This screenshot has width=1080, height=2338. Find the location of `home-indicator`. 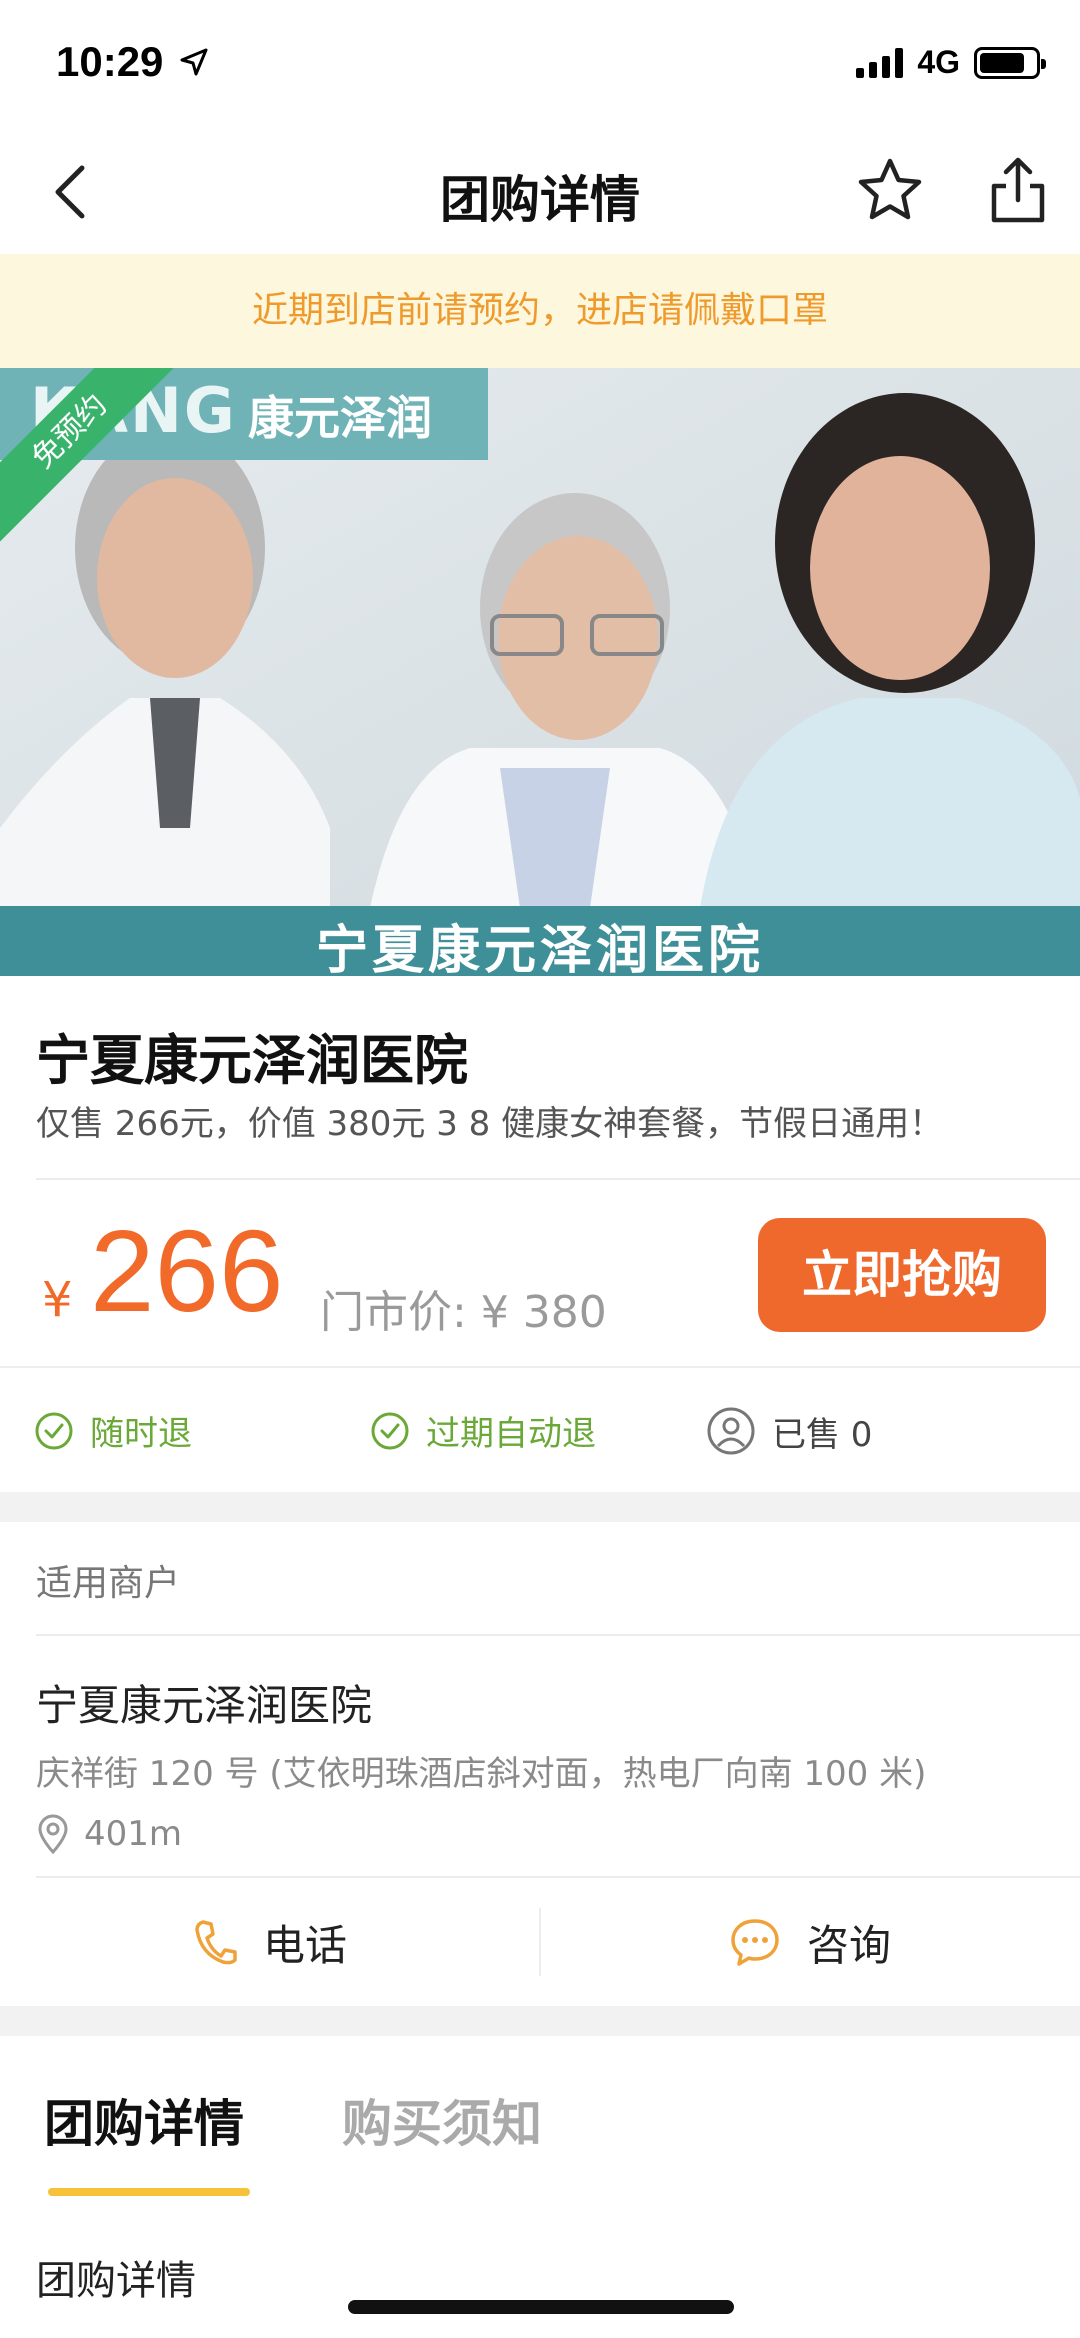

home-indicator is located at coordinates (541, 2307).